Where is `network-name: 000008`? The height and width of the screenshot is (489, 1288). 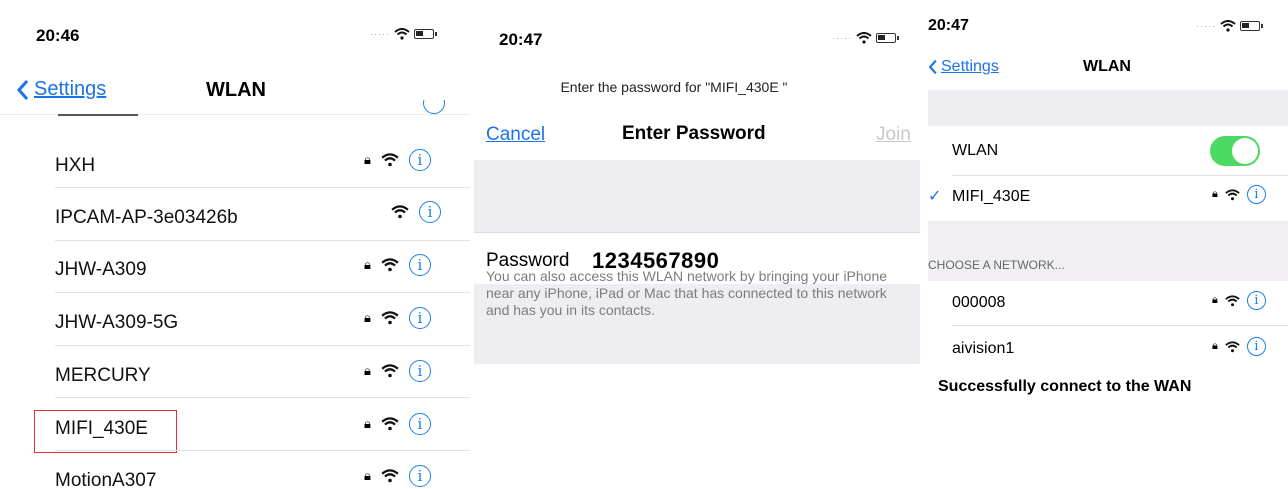 network-name: 000008 is located at coordinates (978, 303).